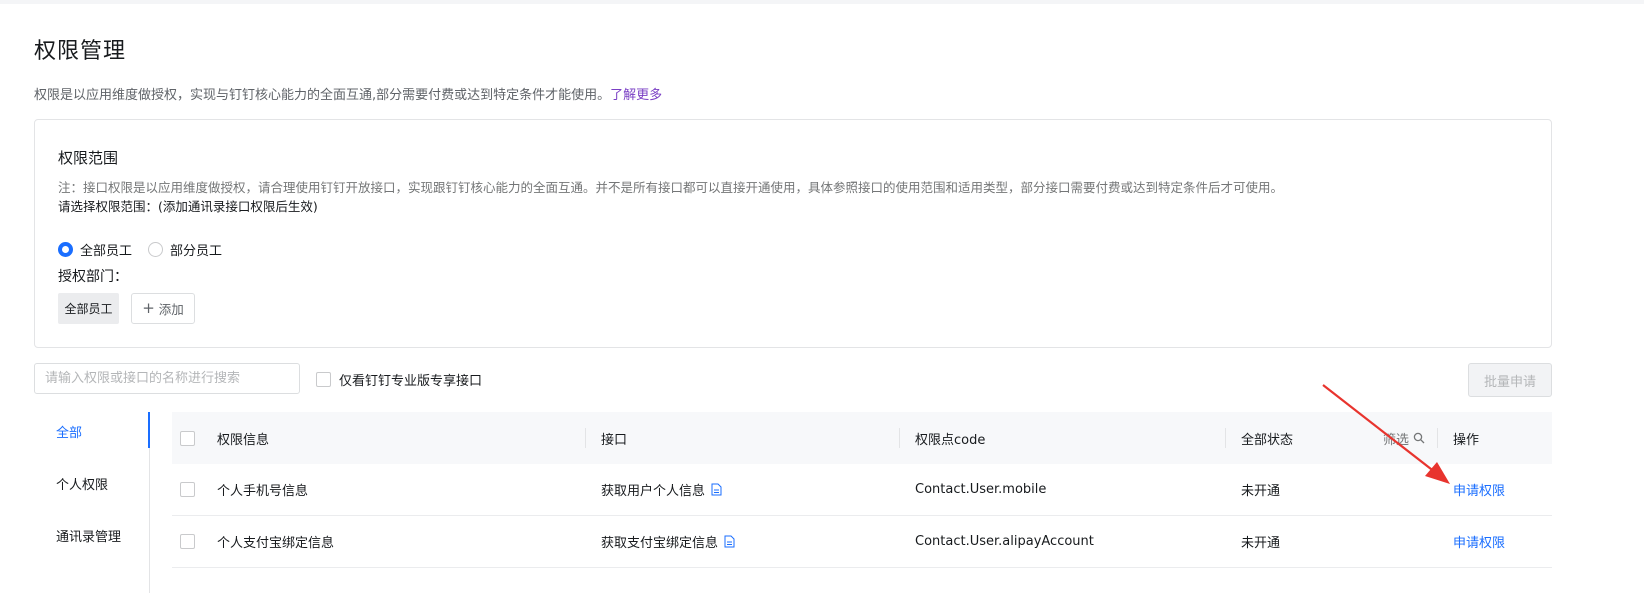 This screenshot has width=1644, height=593. I want to click on table-header: 权限信息 接口 权限点code 全部状态 筛选 操作, so click(862, 438).